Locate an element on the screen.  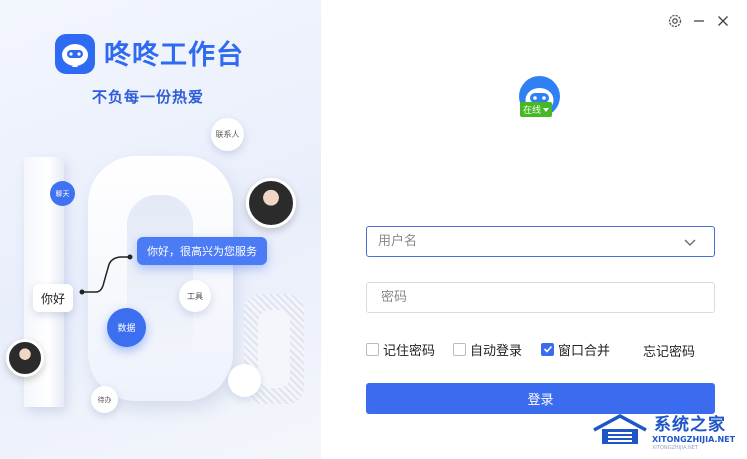
username-field is located at coordinates (540, 241).